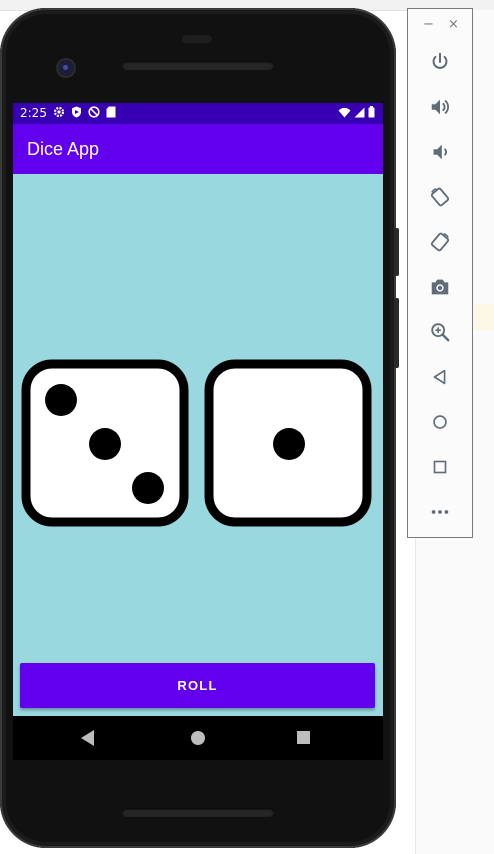 This screenshot has height=854, width=494. I want to click on zoom-in-icon, so click(440, 332).